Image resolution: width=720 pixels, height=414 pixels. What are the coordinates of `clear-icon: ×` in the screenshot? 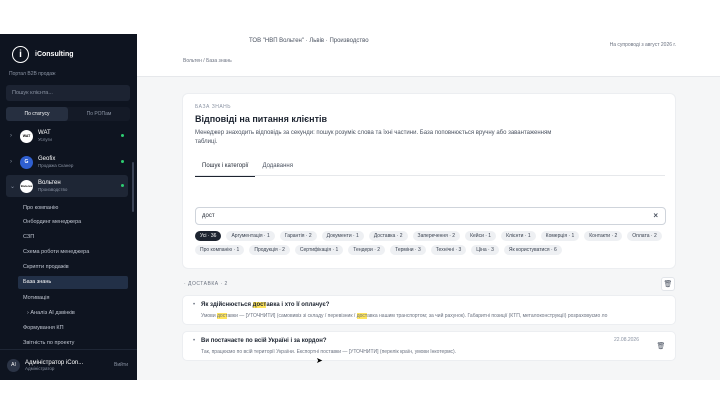 It's located at (655, 215).